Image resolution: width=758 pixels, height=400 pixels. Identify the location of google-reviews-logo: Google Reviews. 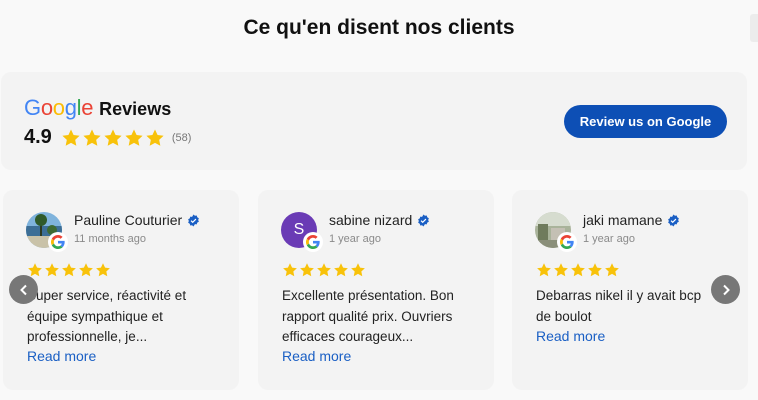
(97, 108).